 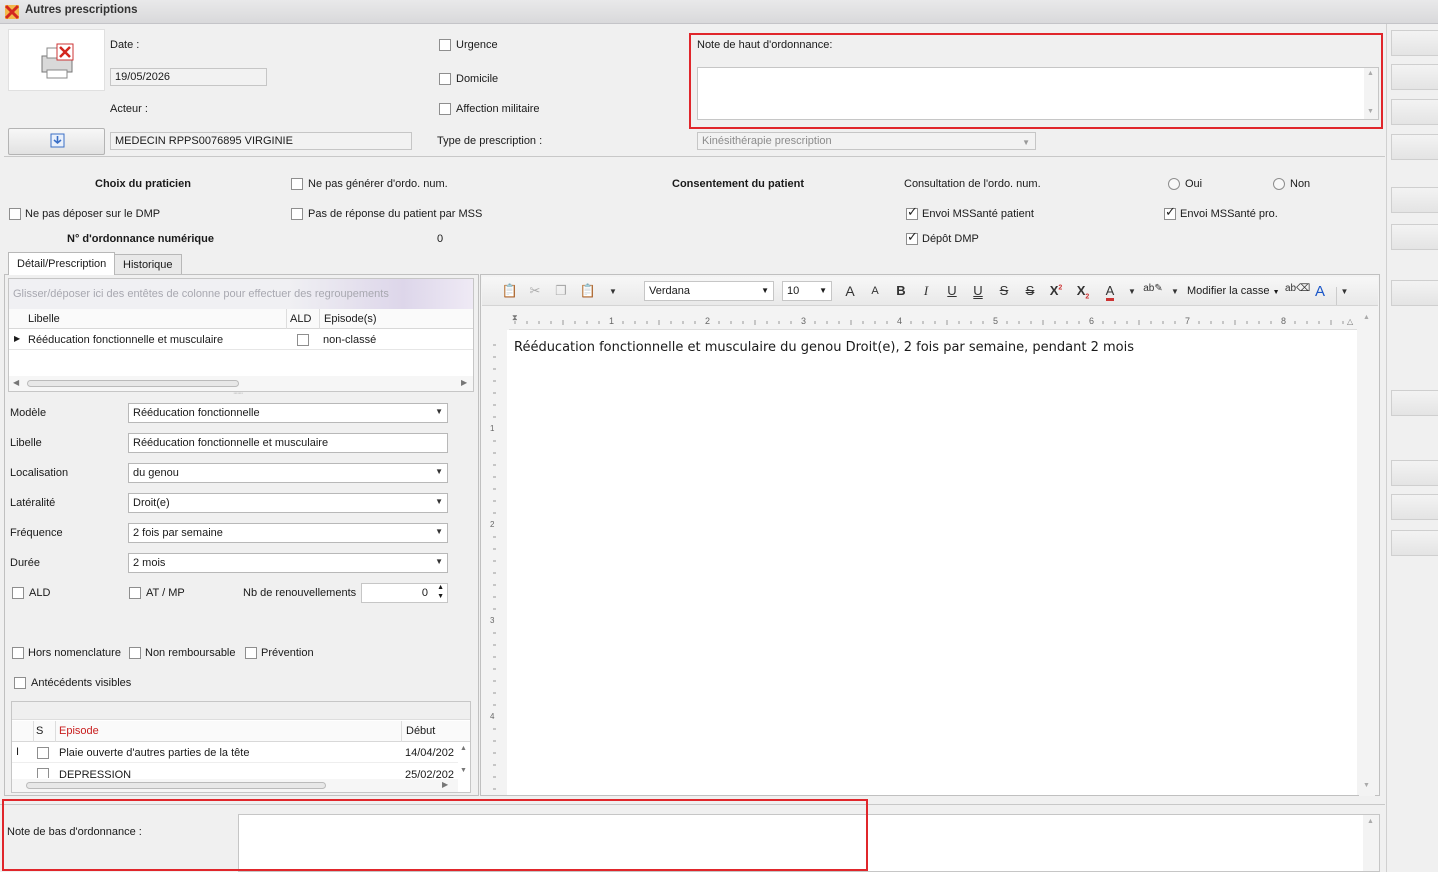 I want to click on col-episode: Episode, so click(x=78, y=731).